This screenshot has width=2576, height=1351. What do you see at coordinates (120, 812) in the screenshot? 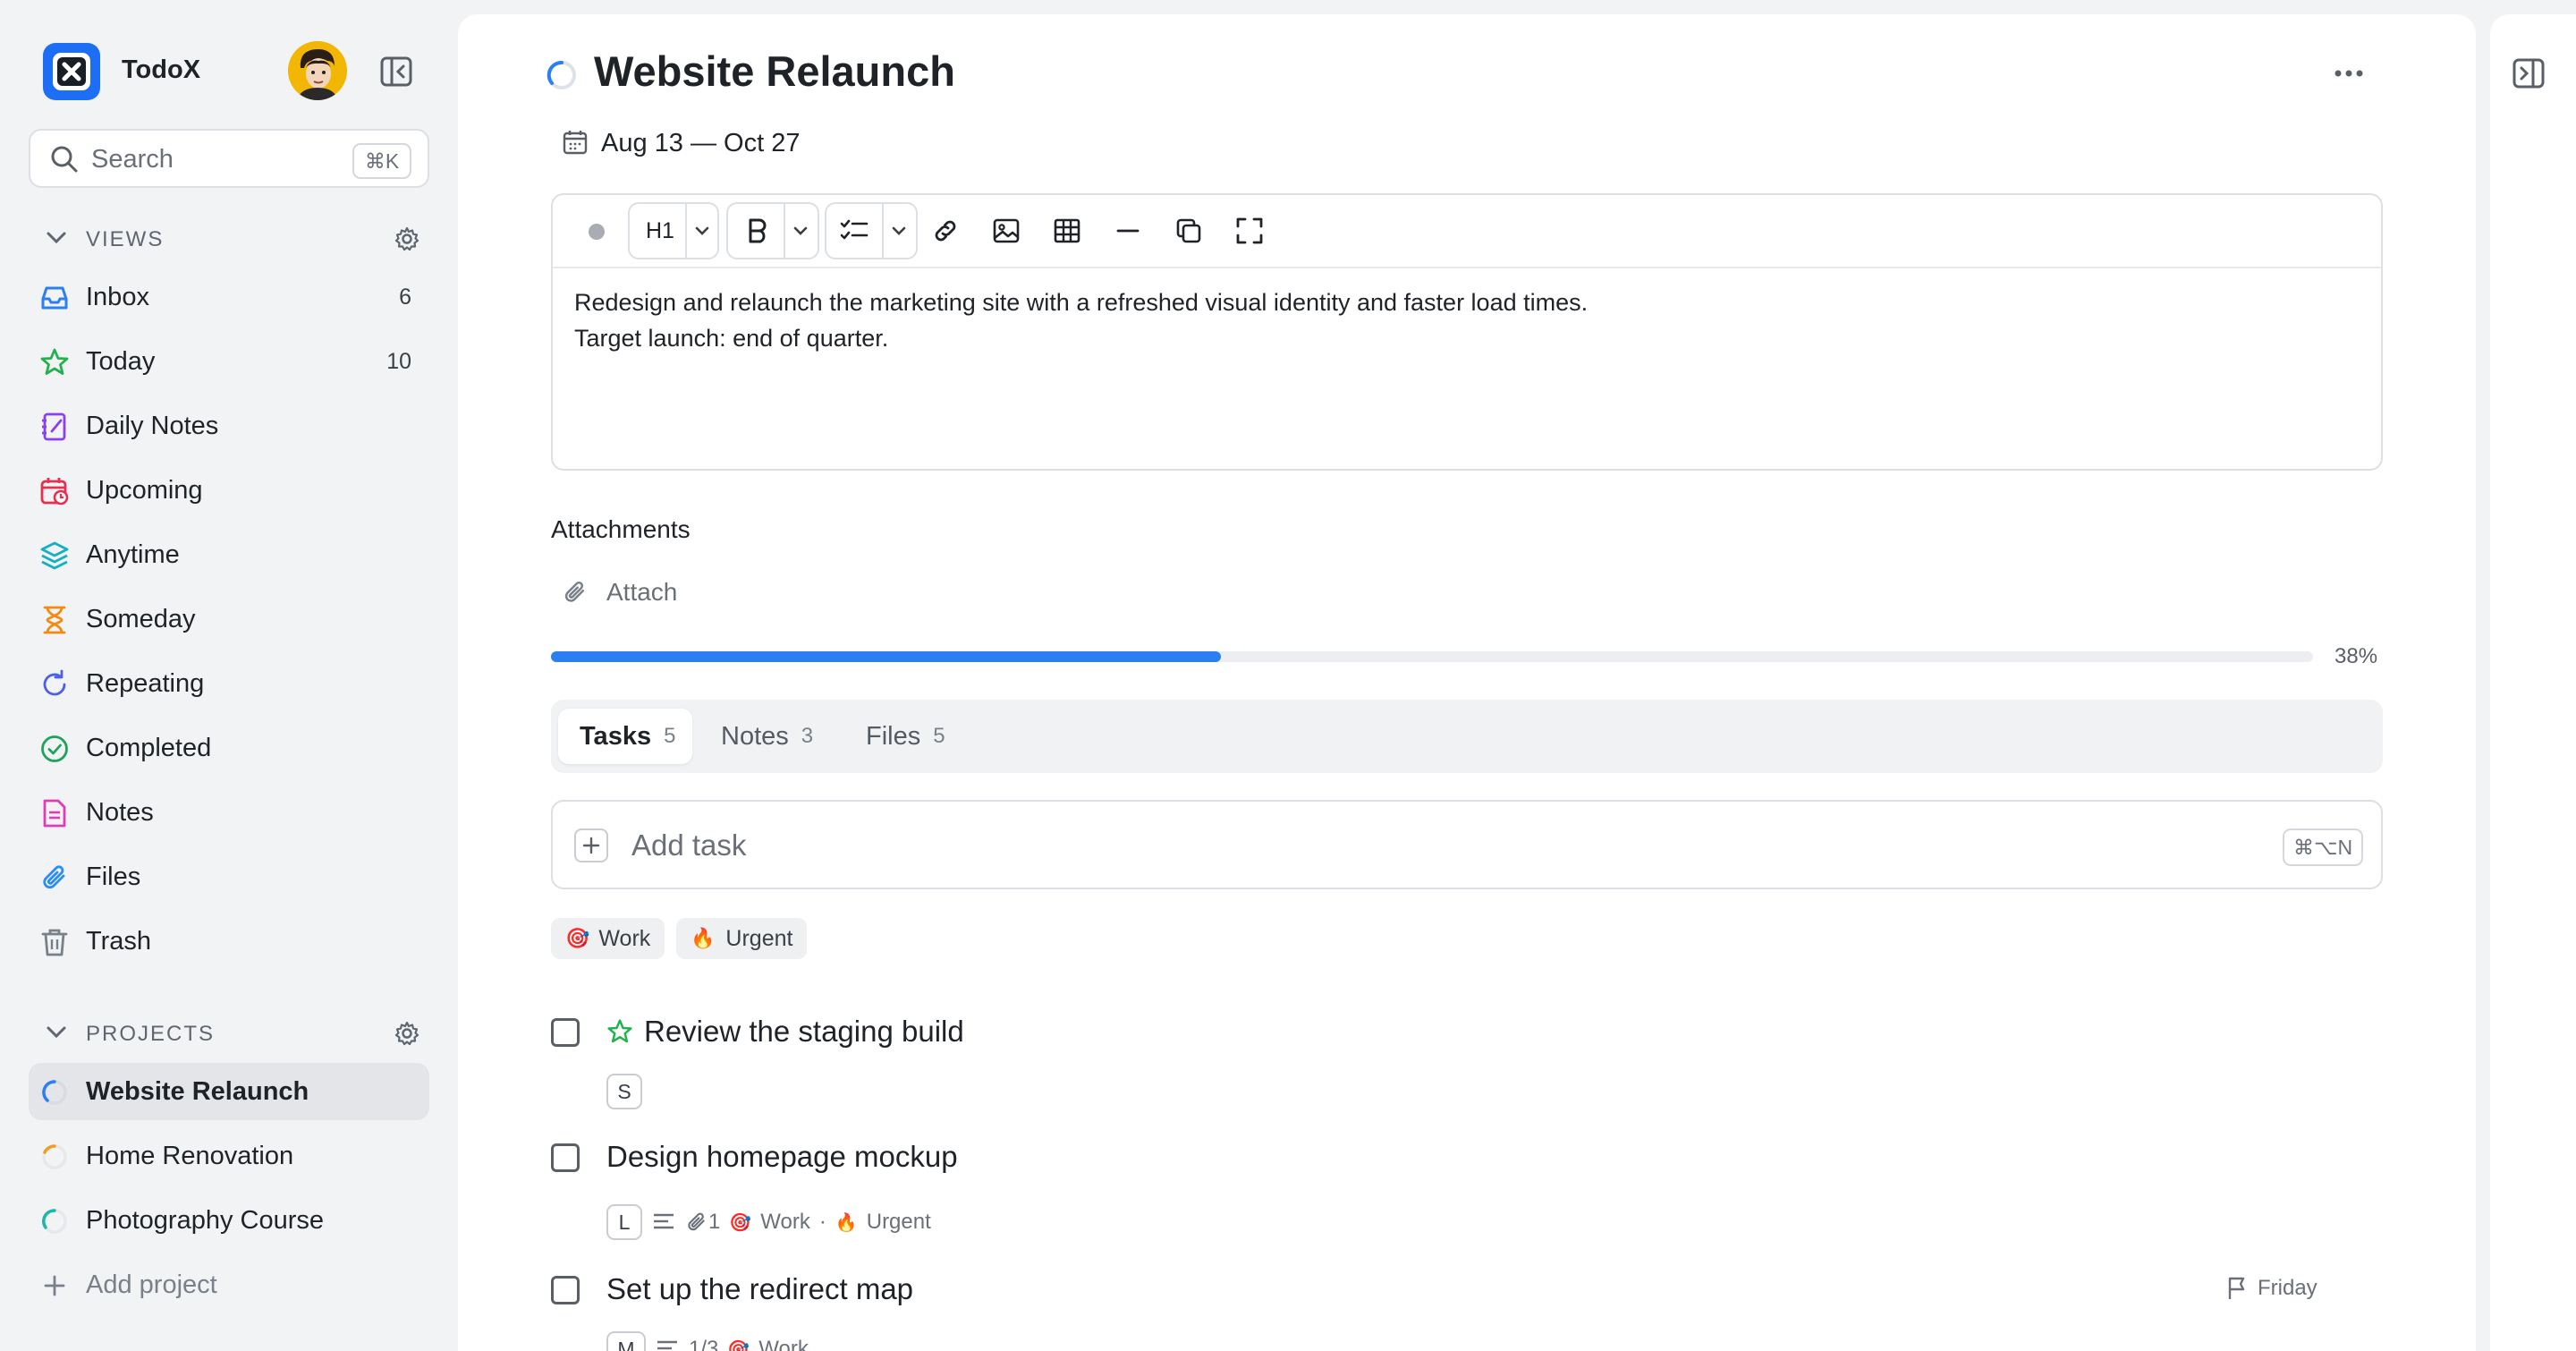
I see `sidebar-item-label: Notes` at bounding box center [120, 812].